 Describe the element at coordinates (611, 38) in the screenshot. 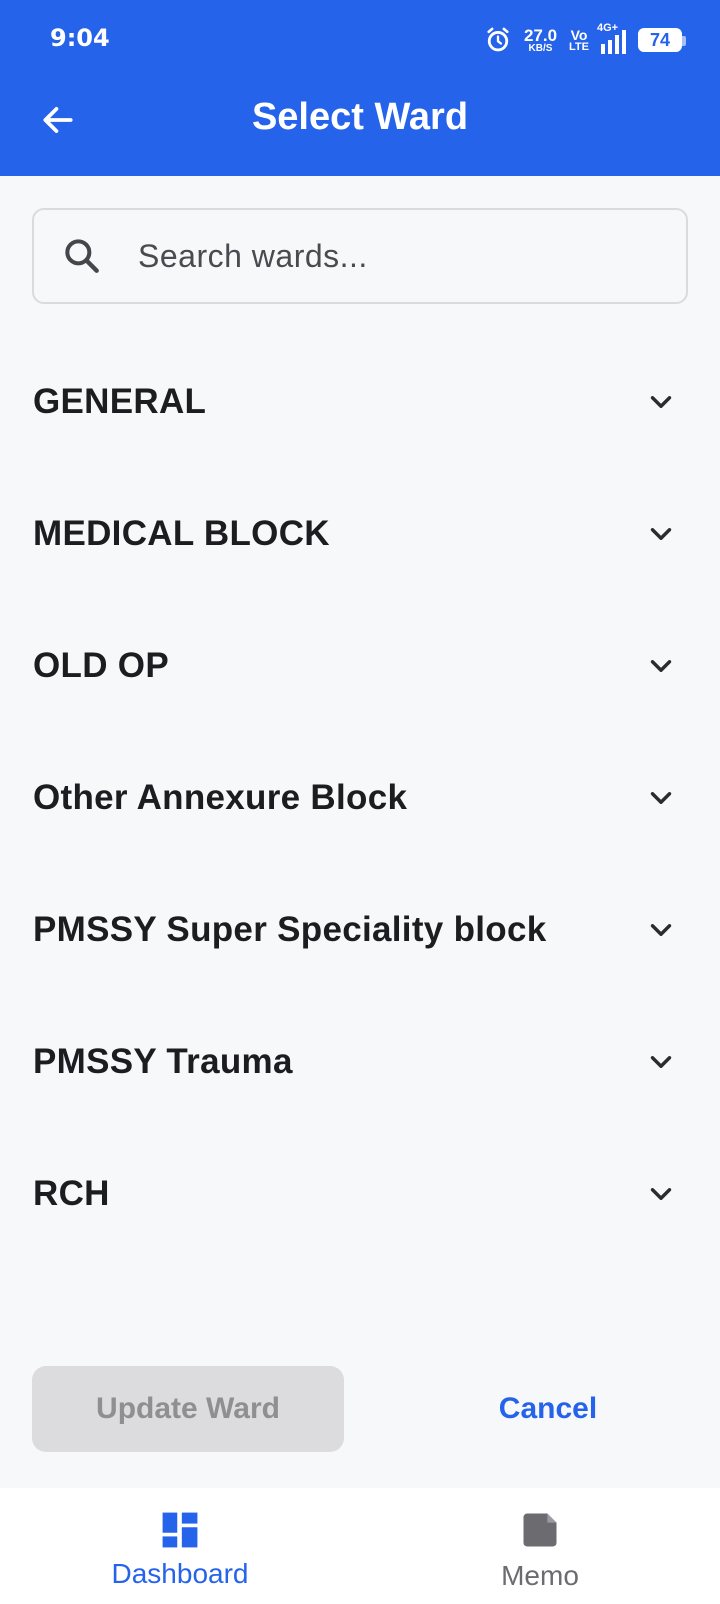

I see `signal-icon: 4G+` at that location.